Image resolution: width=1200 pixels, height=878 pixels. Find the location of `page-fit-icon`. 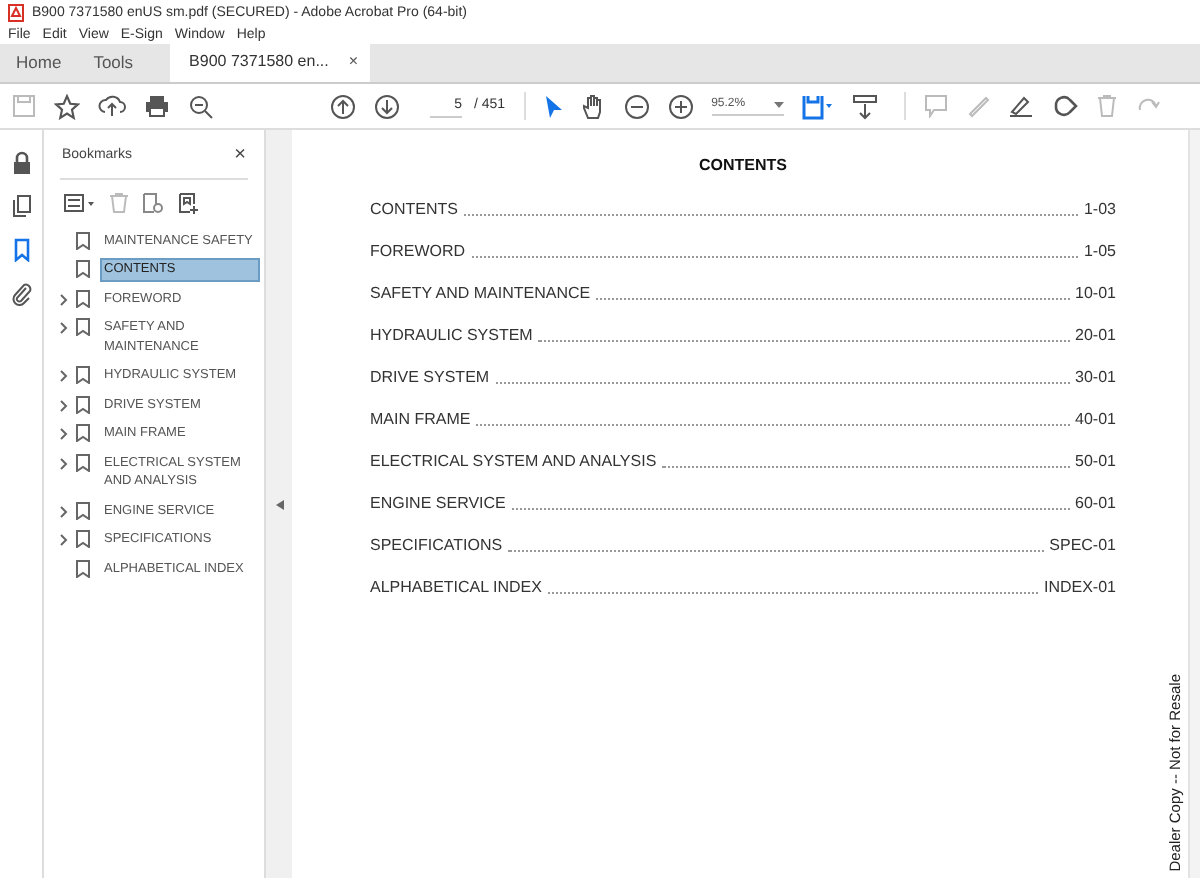

page-fit-icon is located at coordinates (817, 106).